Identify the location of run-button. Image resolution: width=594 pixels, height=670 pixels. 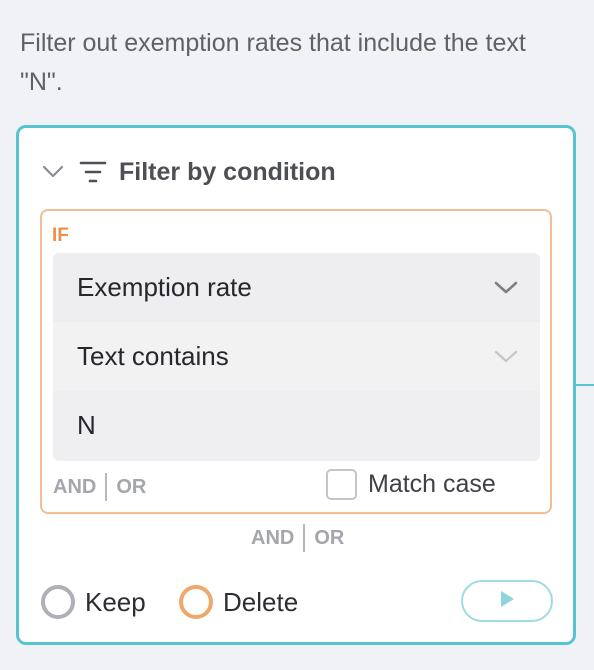
(507, 601).